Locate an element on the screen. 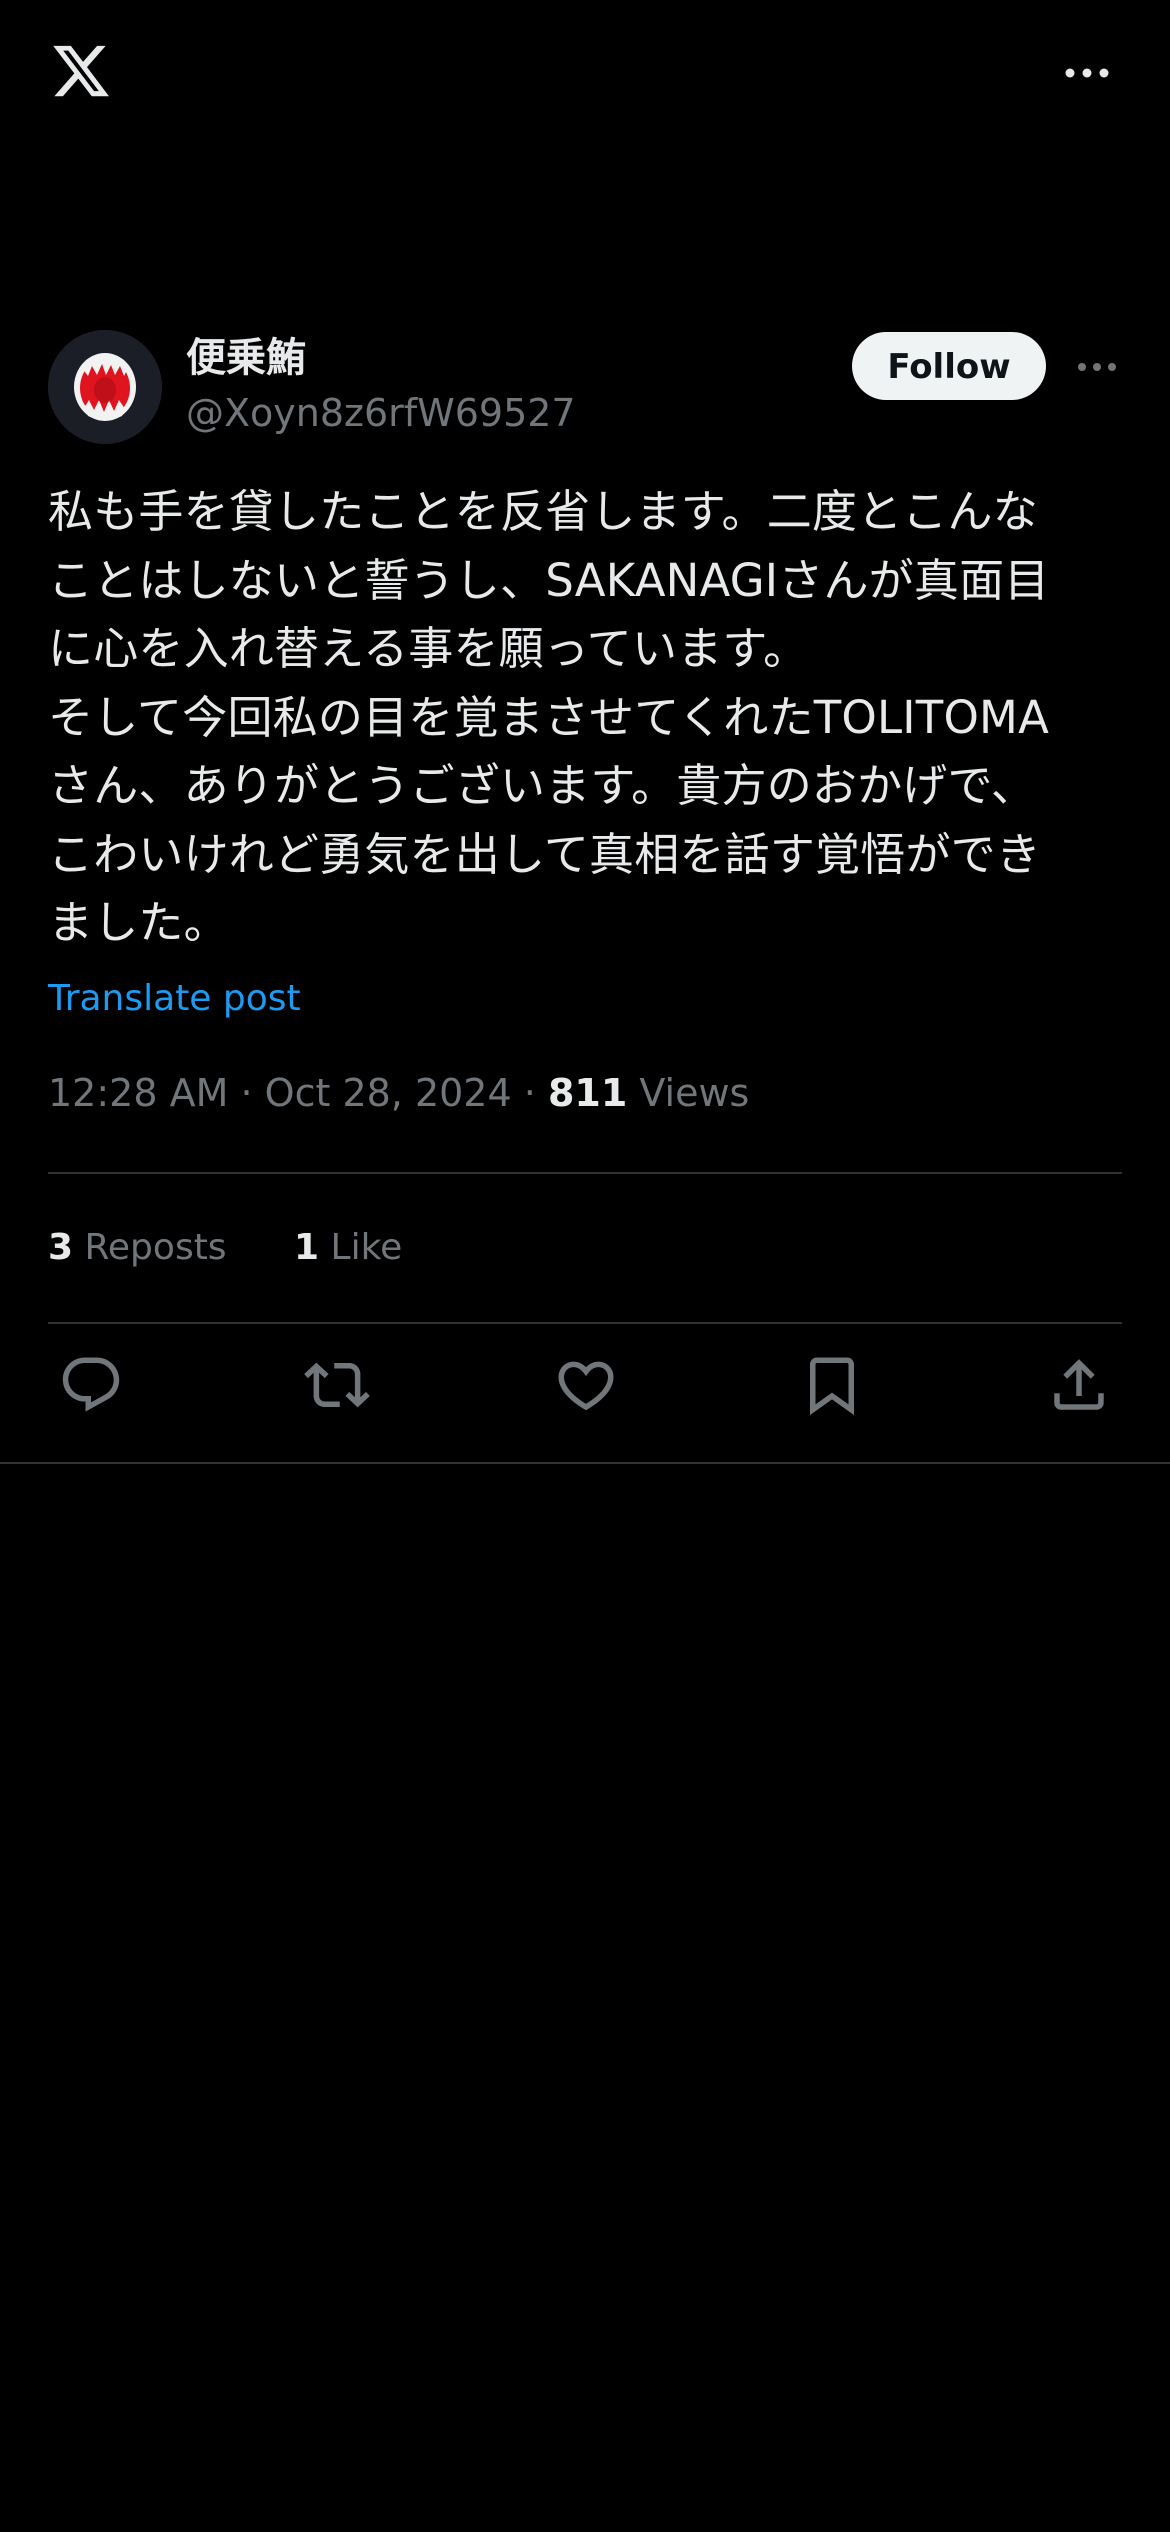 The image size is (1170, 2532). post-text-line: そして今回私の目を覚まさせてくれたTOLITOMA is located at coordinates (549, 717).